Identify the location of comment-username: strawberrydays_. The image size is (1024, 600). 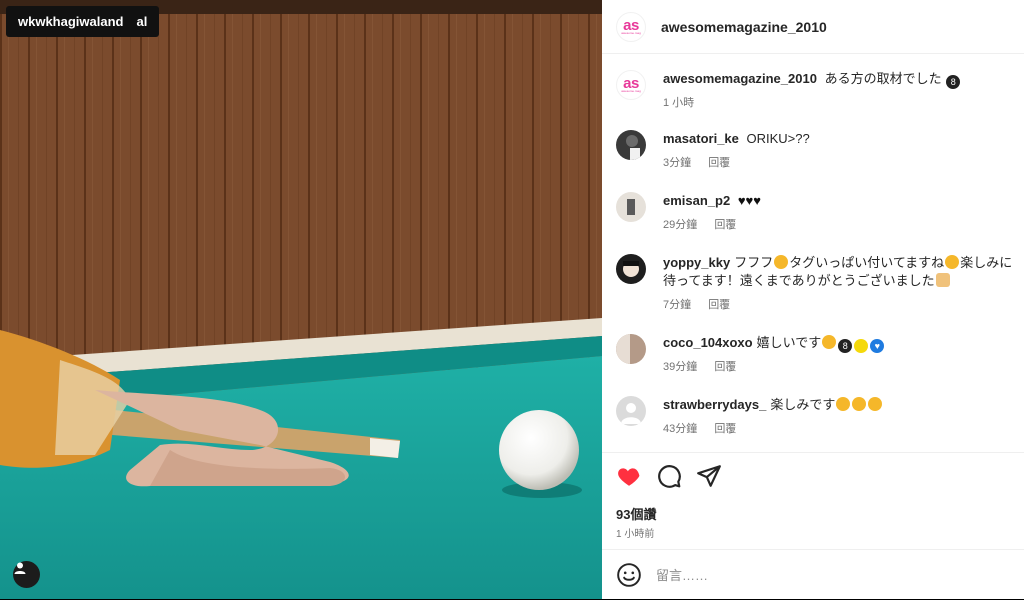
(714, 404).